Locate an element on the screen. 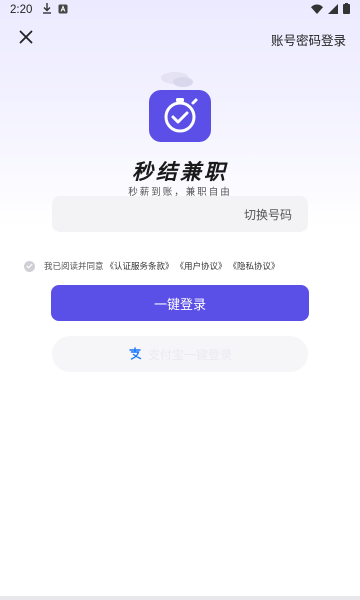 This screenshot has height=600, width=360. agreement-prefix: 我已阅读并同意 is located at coordinates (74, 267).